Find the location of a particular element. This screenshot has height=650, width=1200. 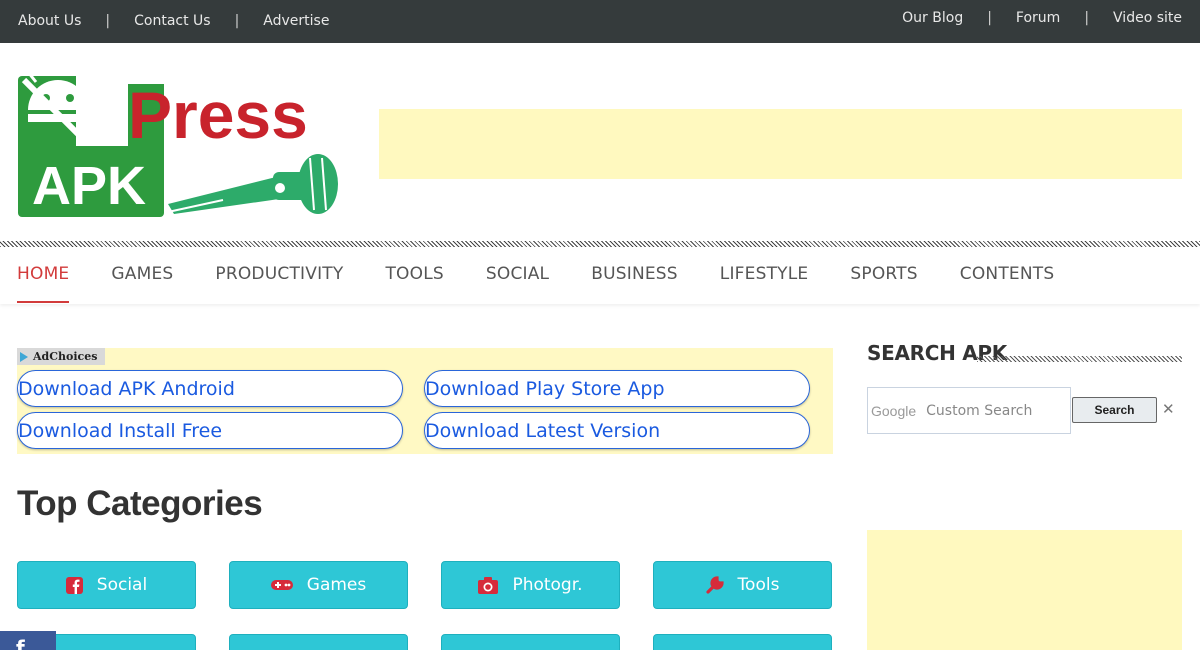

nav-item-tools: TOOLS is located at coordinates (414, 284).